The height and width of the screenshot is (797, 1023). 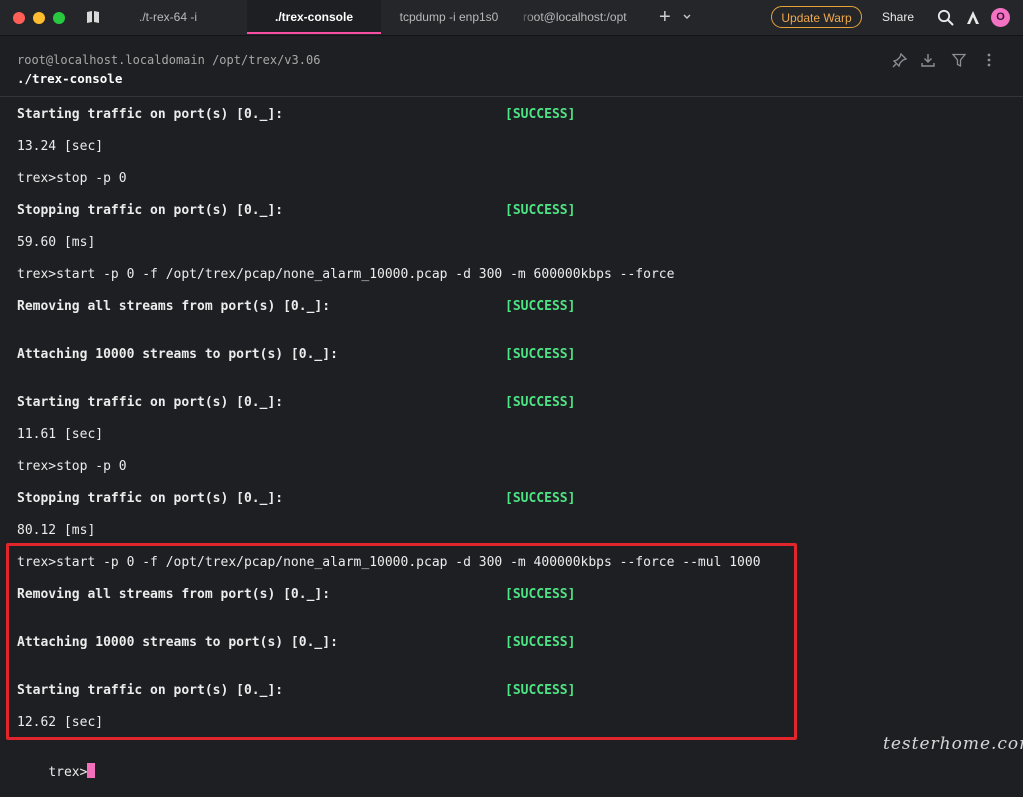 I want to click on tab-trex-console: ./trex-console, so click(x=314, y=17).